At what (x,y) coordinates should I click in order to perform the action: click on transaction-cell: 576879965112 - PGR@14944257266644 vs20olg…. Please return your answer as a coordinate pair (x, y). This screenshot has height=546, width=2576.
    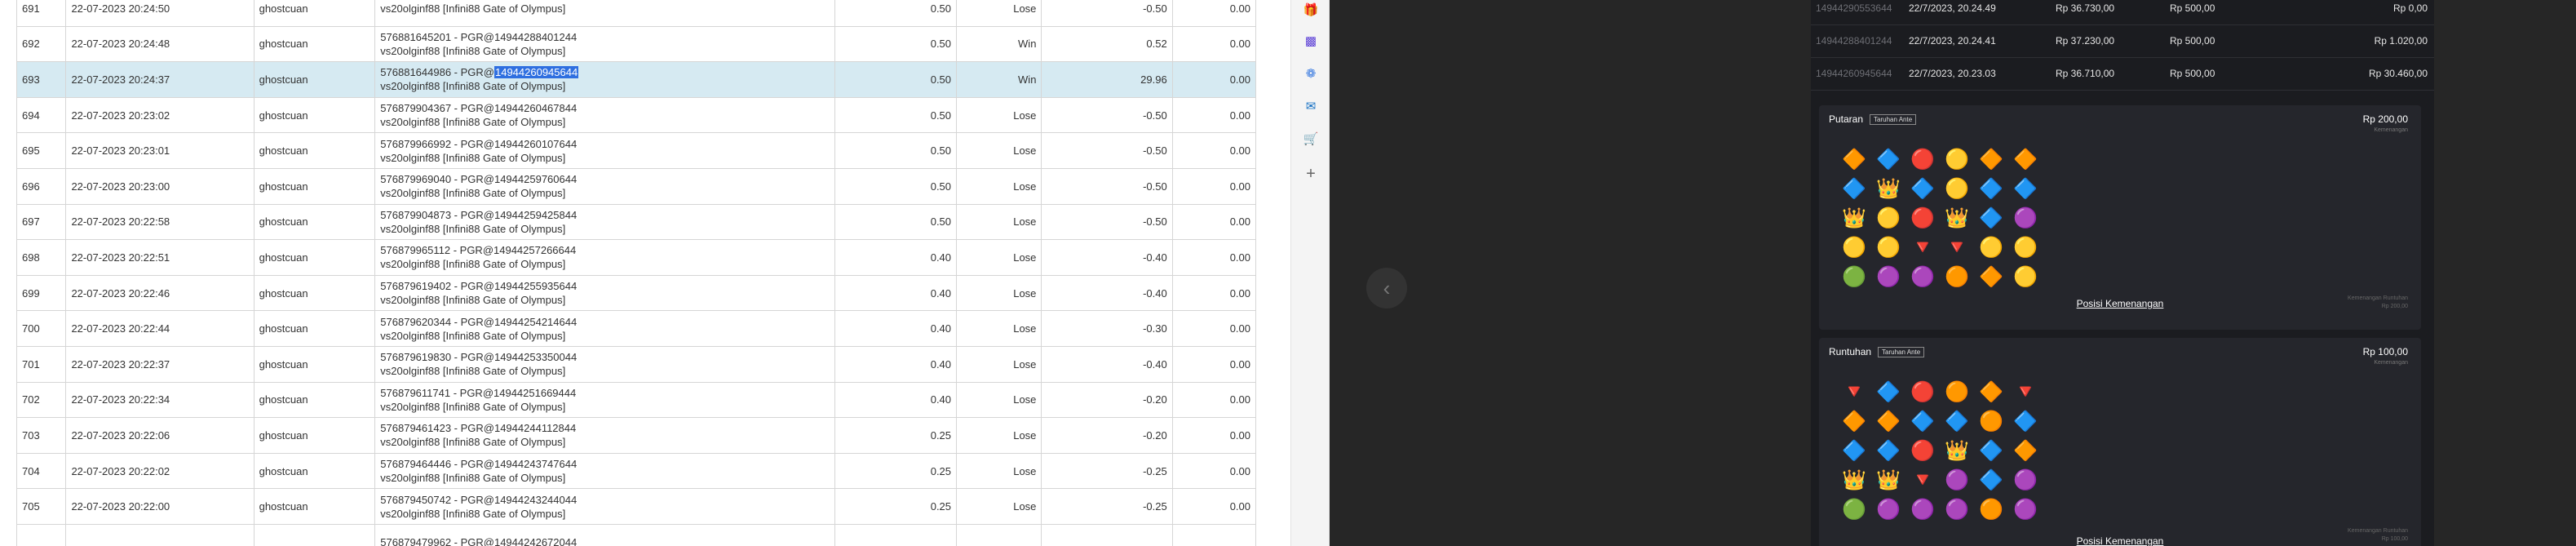
    Looking at the image, I should click on (604, 258).